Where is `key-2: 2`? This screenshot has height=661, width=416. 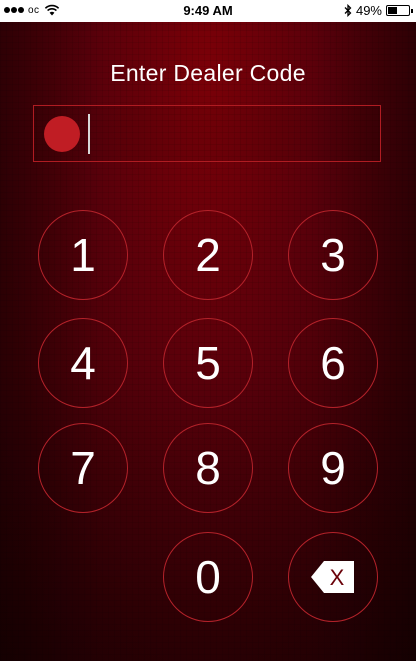
key-2: 2 is located at coordinates (208, 255).